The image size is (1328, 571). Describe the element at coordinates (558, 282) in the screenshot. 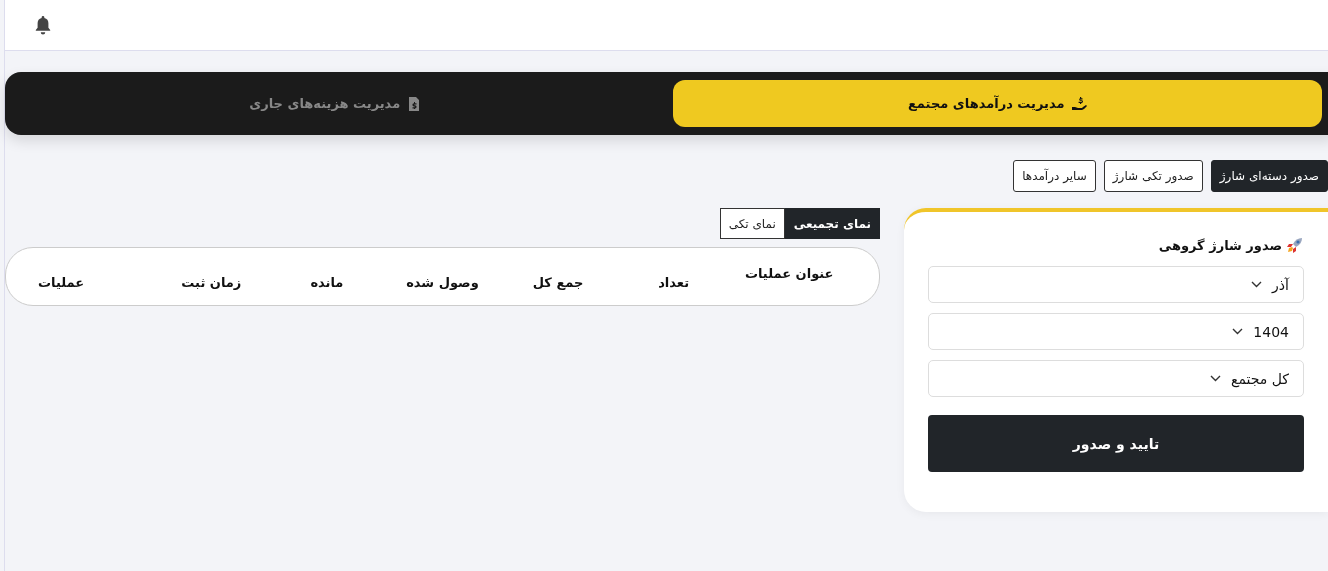

I see `column-header: جمع کل` at that location.